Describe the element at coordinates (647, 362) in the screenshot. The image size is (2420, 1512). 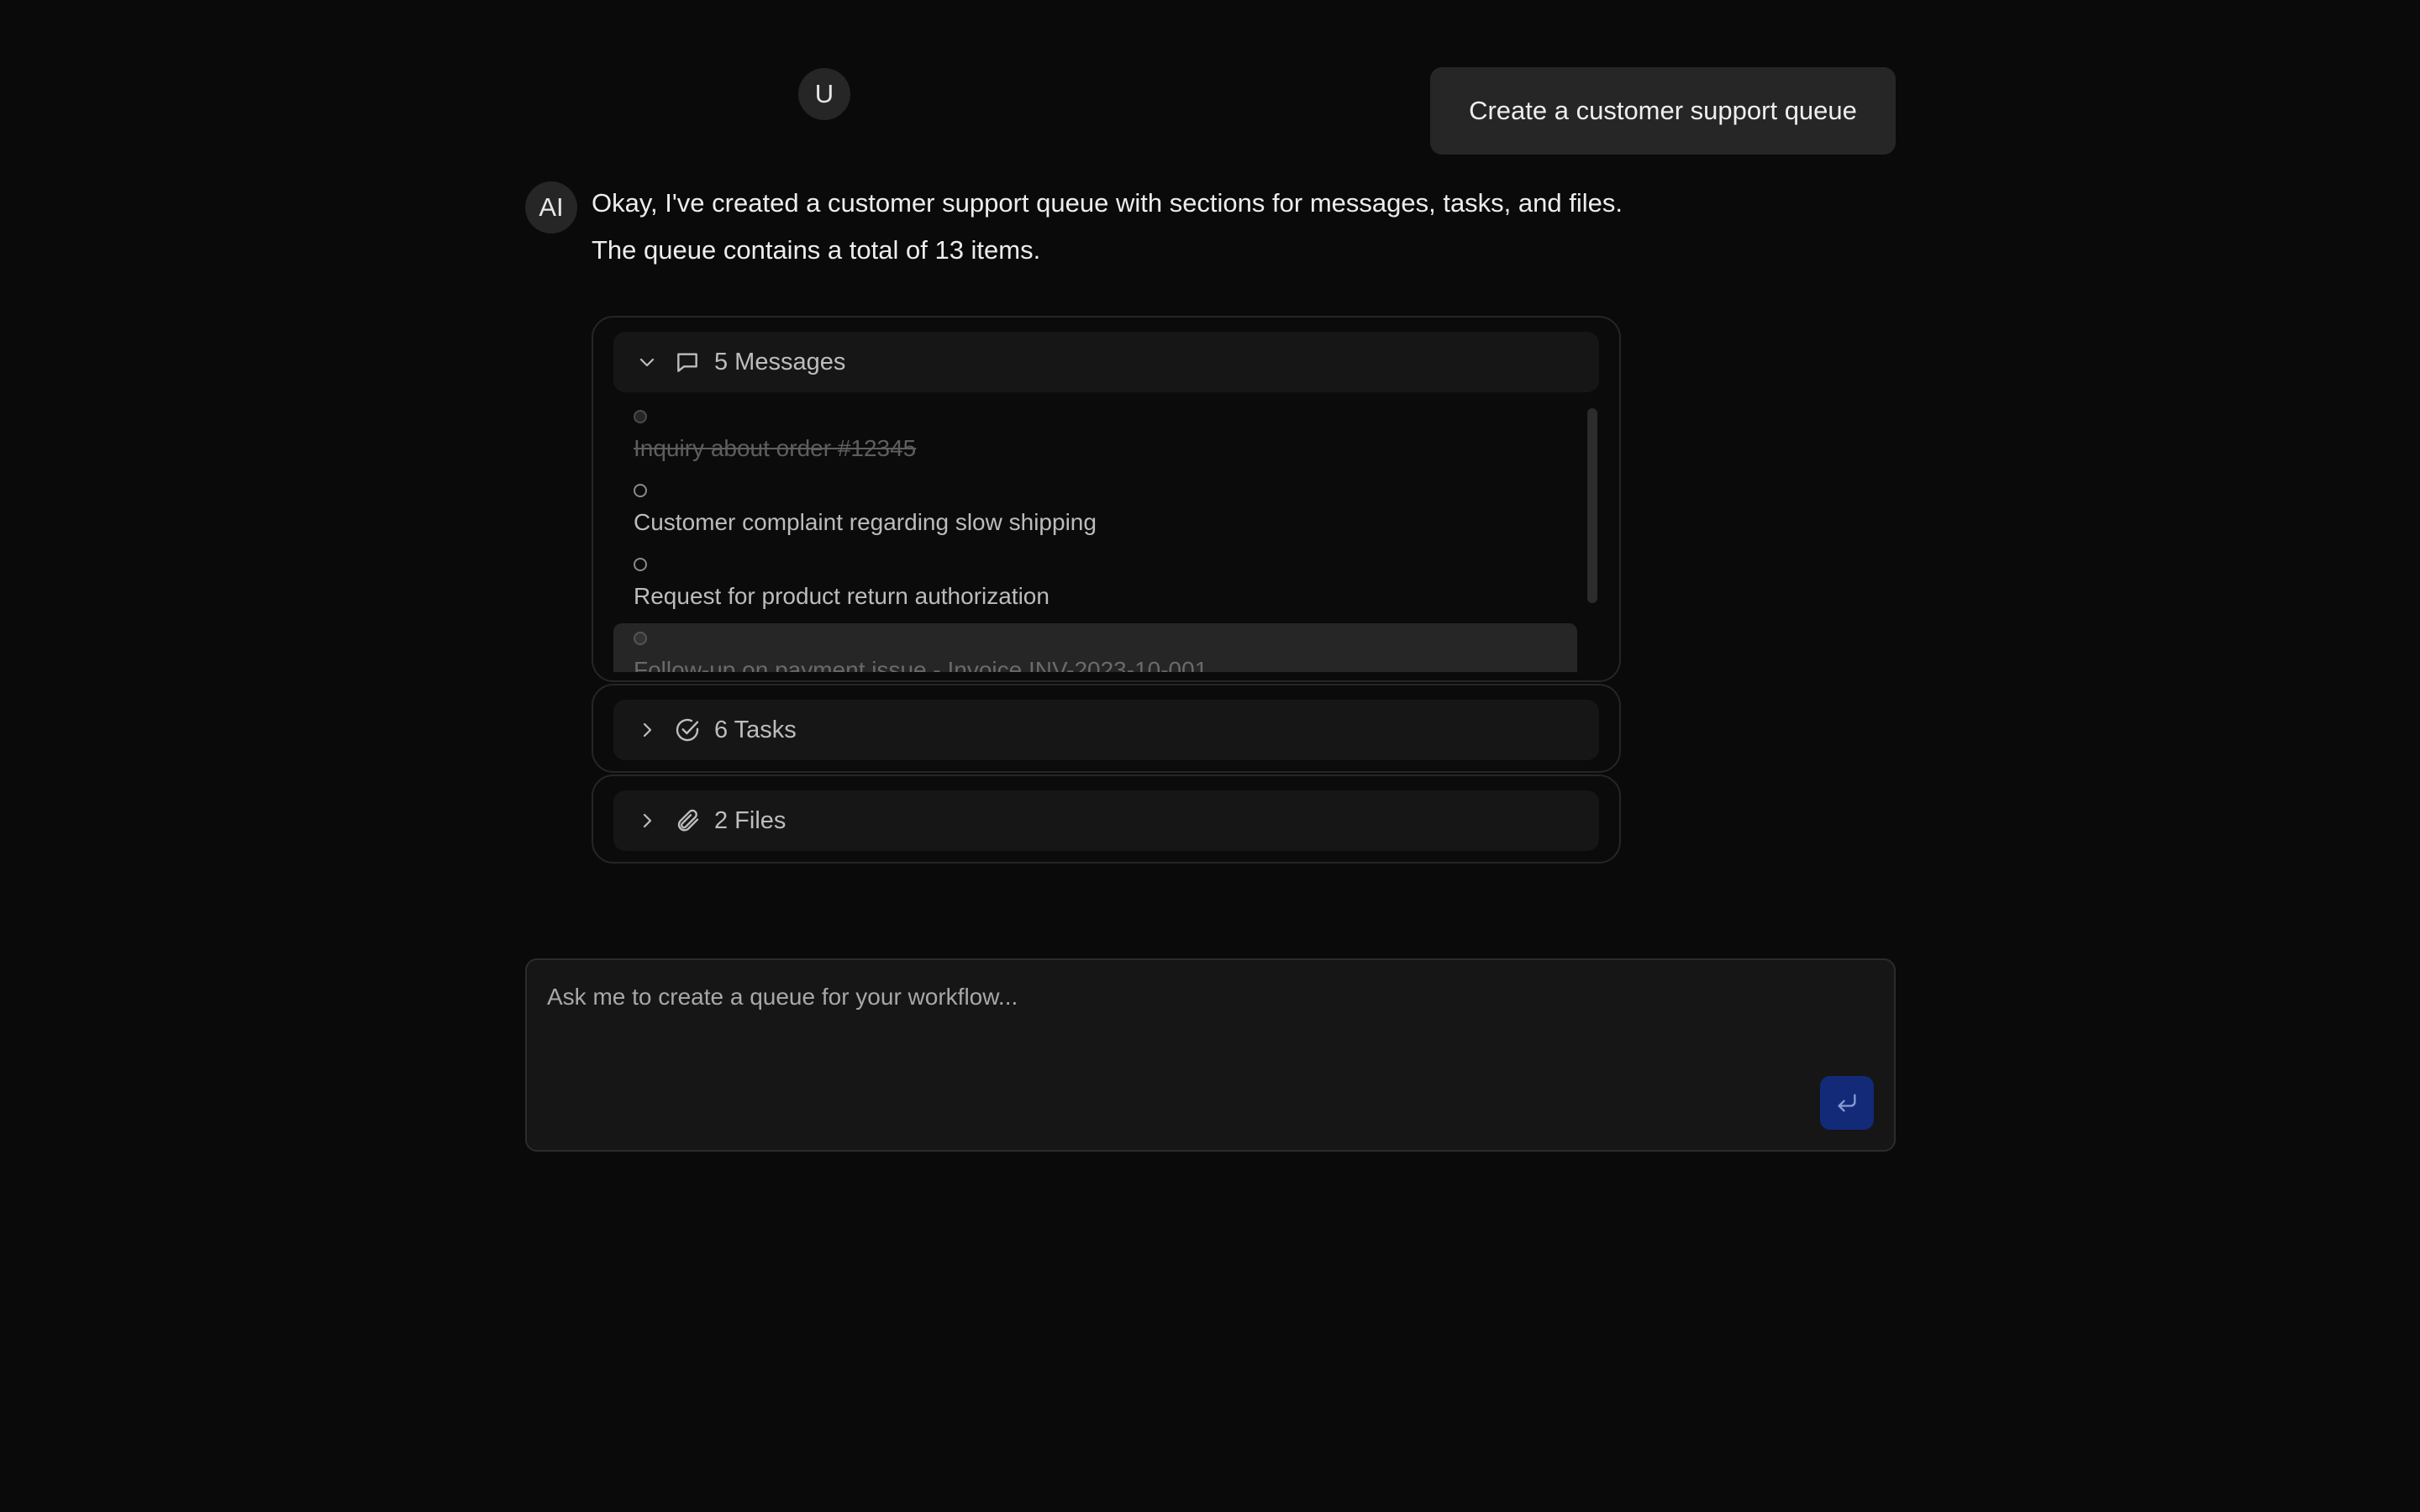
I see `chevron-down-icon` at that location.